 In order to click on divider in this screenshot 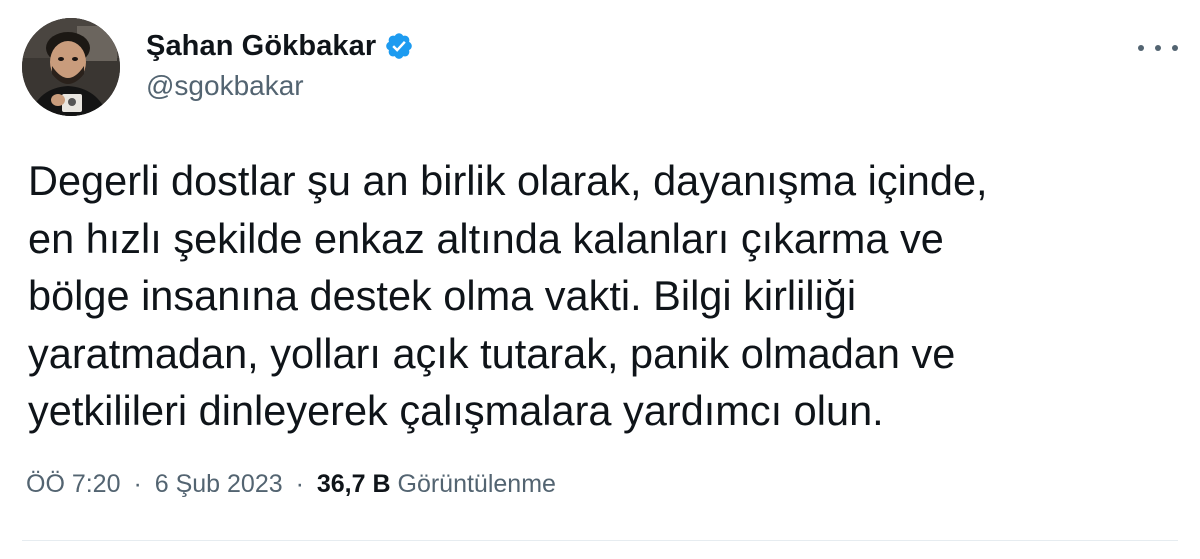, I will do `click(600, 540)`.